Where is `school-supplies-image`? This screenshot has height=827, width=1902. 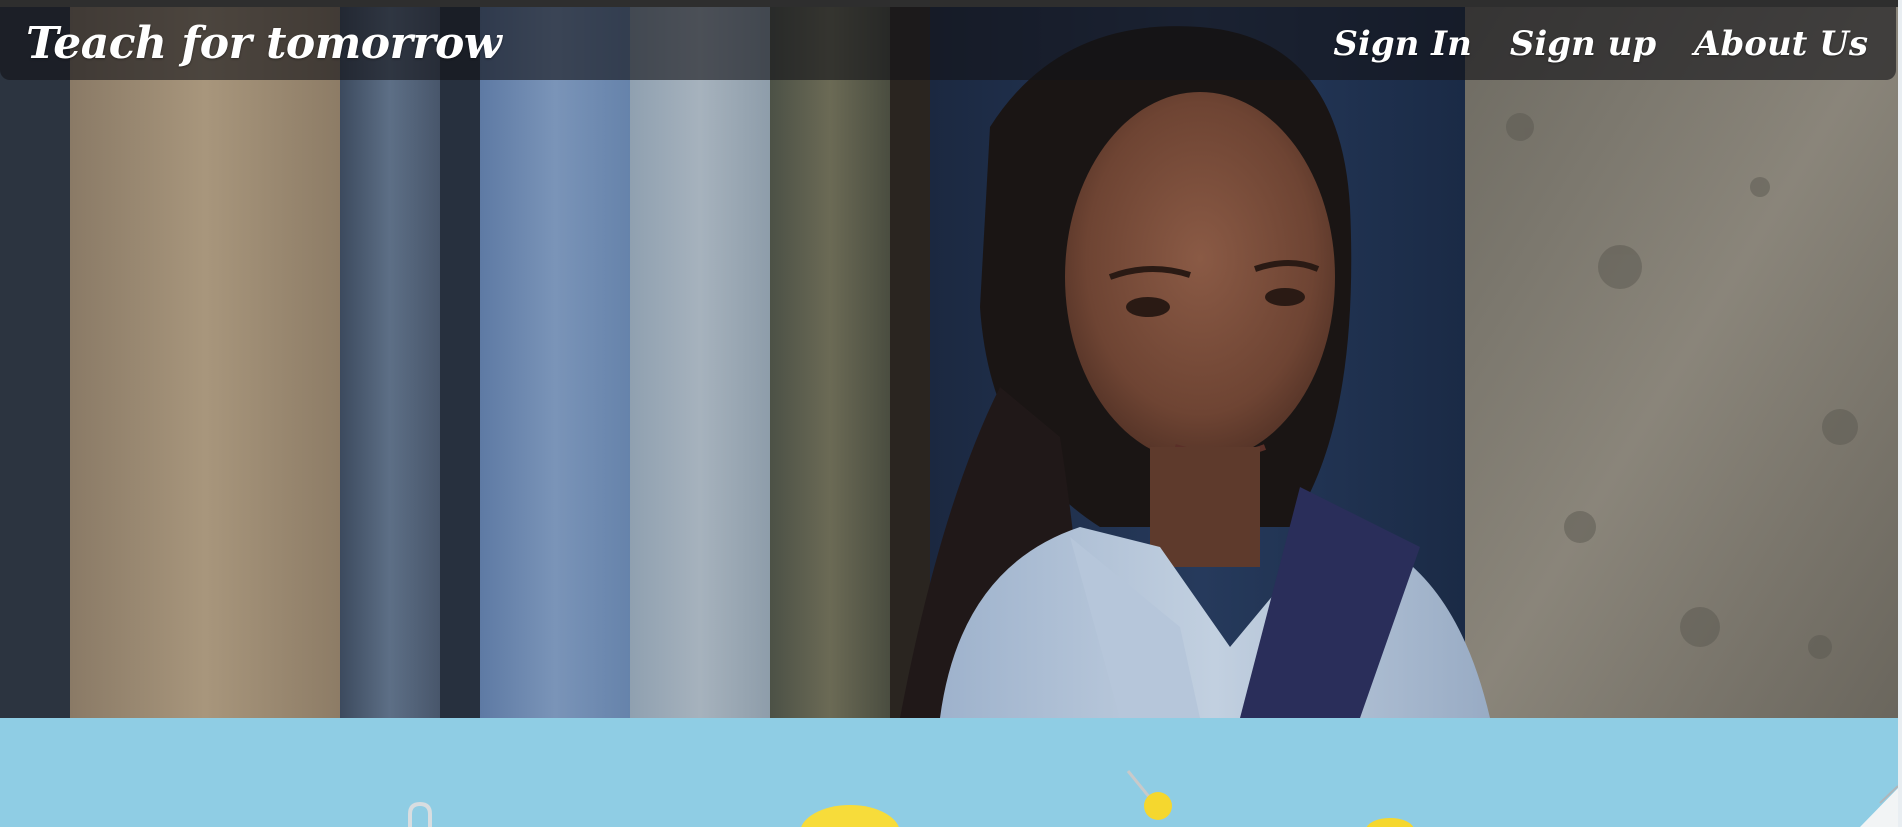
school-supplies-image is located at coordinates (949, 772).